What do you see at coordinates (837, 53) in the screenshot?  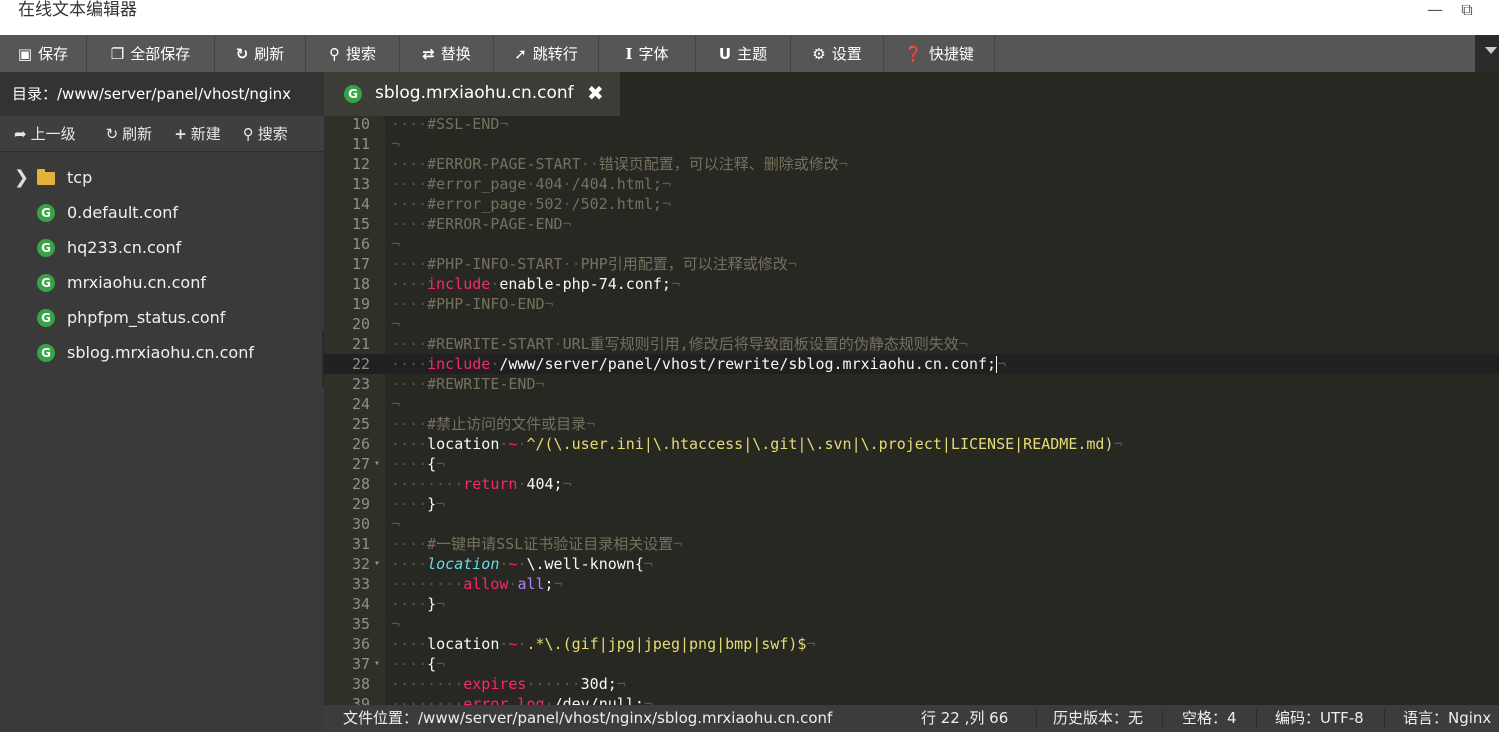 I see `settings-button: ⚙ 设置` at bounding box center [837, 53].